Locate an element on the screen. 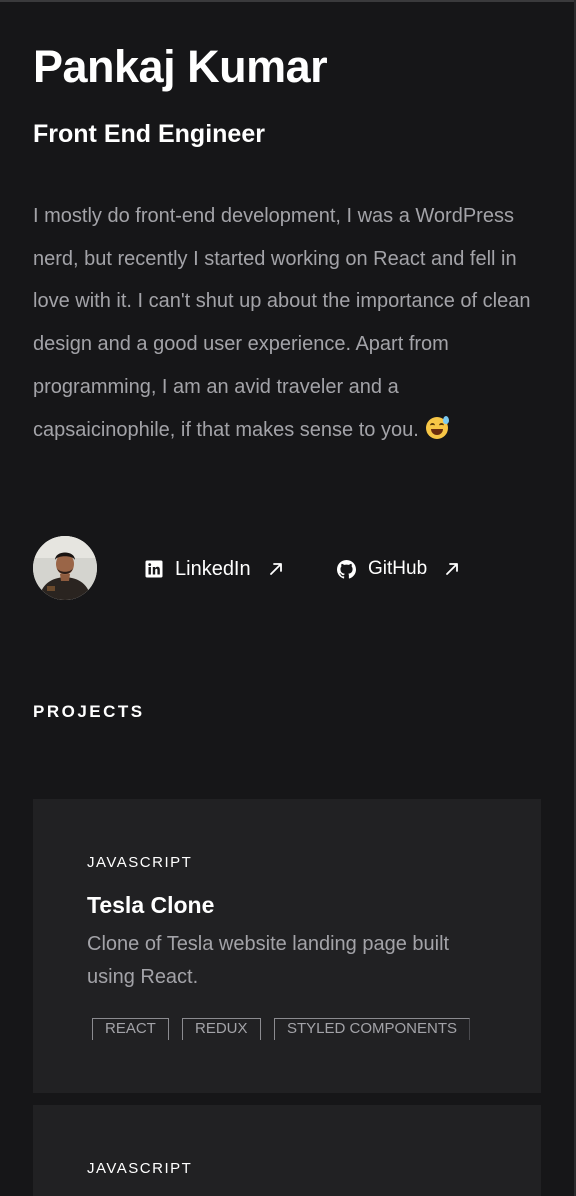 This screenshot has height=1196, width=576. avatar is located at coordinates (65, 568).